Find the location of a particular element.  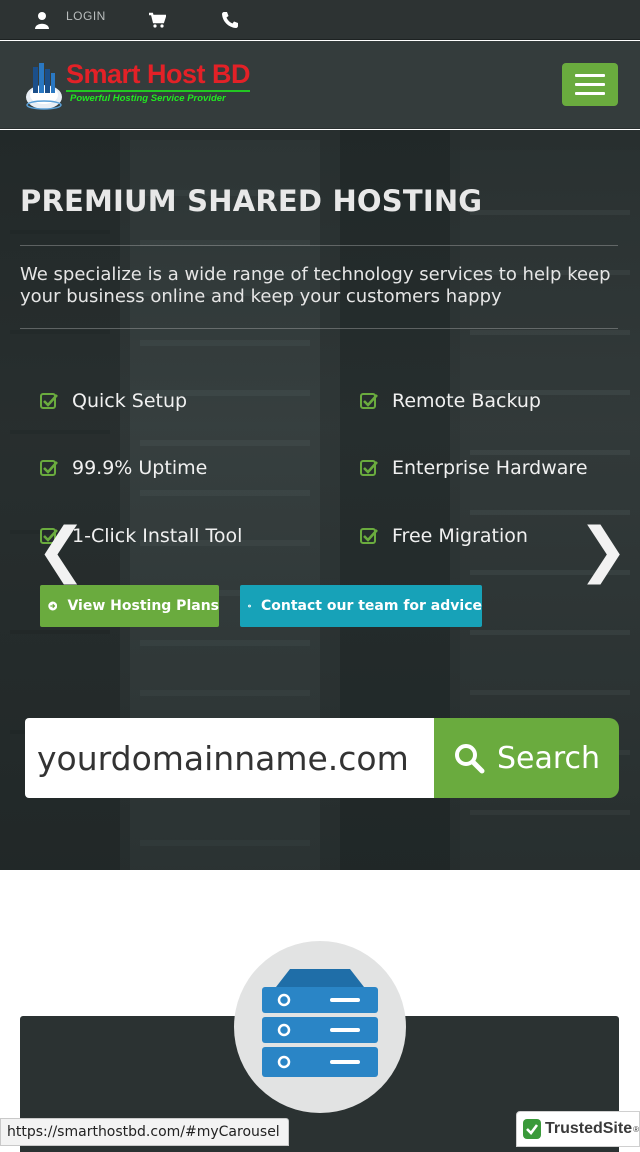

feature-item: Free Migration is located at coordinates (444, 536).